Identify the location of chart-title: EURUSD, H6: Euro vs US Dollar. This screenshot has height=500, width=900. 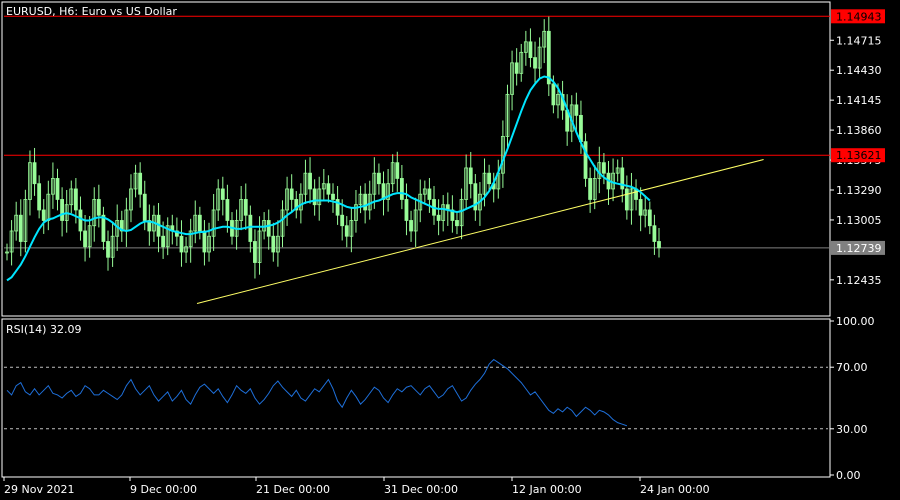
(91, 11).